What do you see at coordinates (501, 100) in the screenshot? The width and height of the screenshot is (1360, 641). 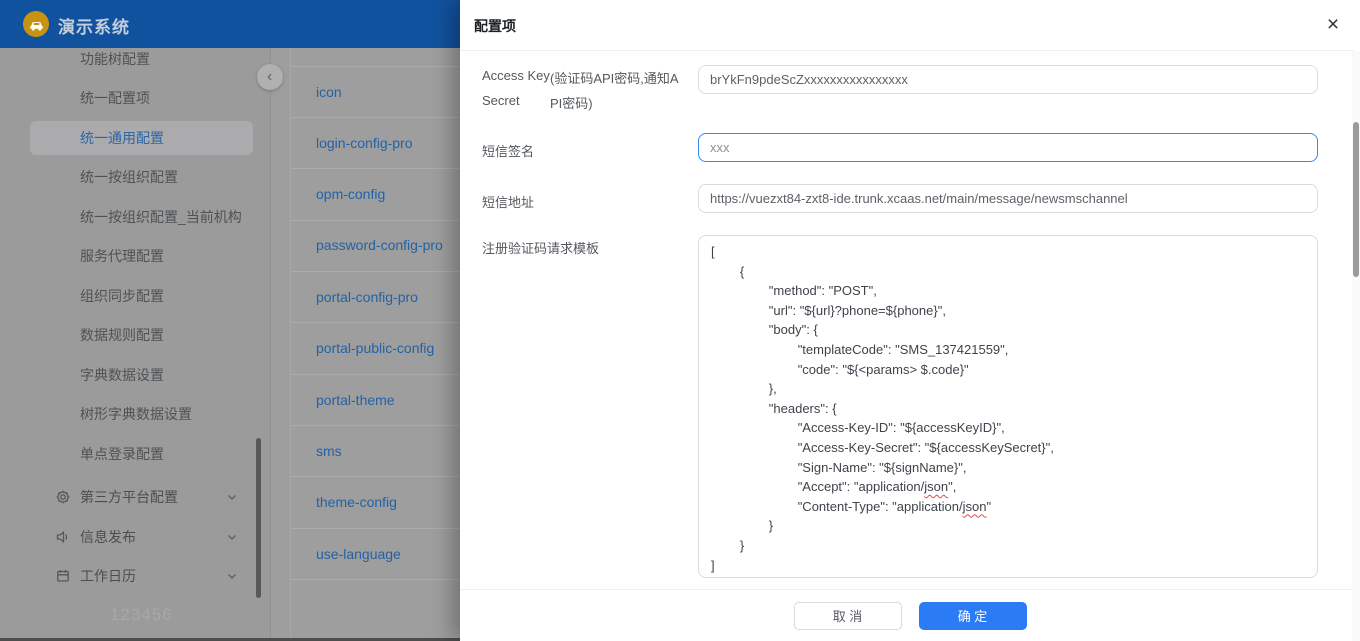 I see `access-key-secret-label-line2: Secret` at bounding box center [501, 100].